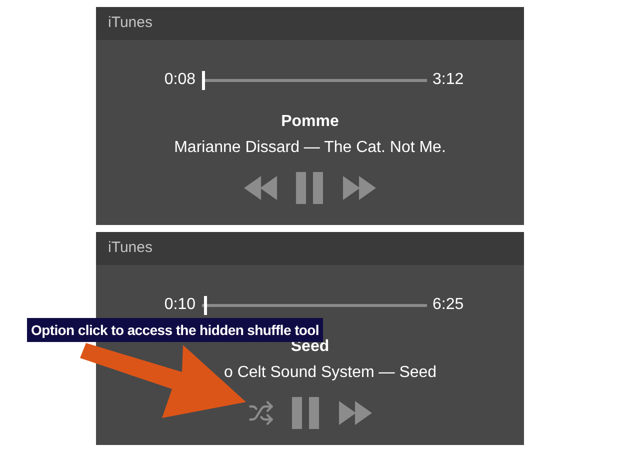  I want to click on artist-album: o Celt Sound System — Seed, so click(330, 373).